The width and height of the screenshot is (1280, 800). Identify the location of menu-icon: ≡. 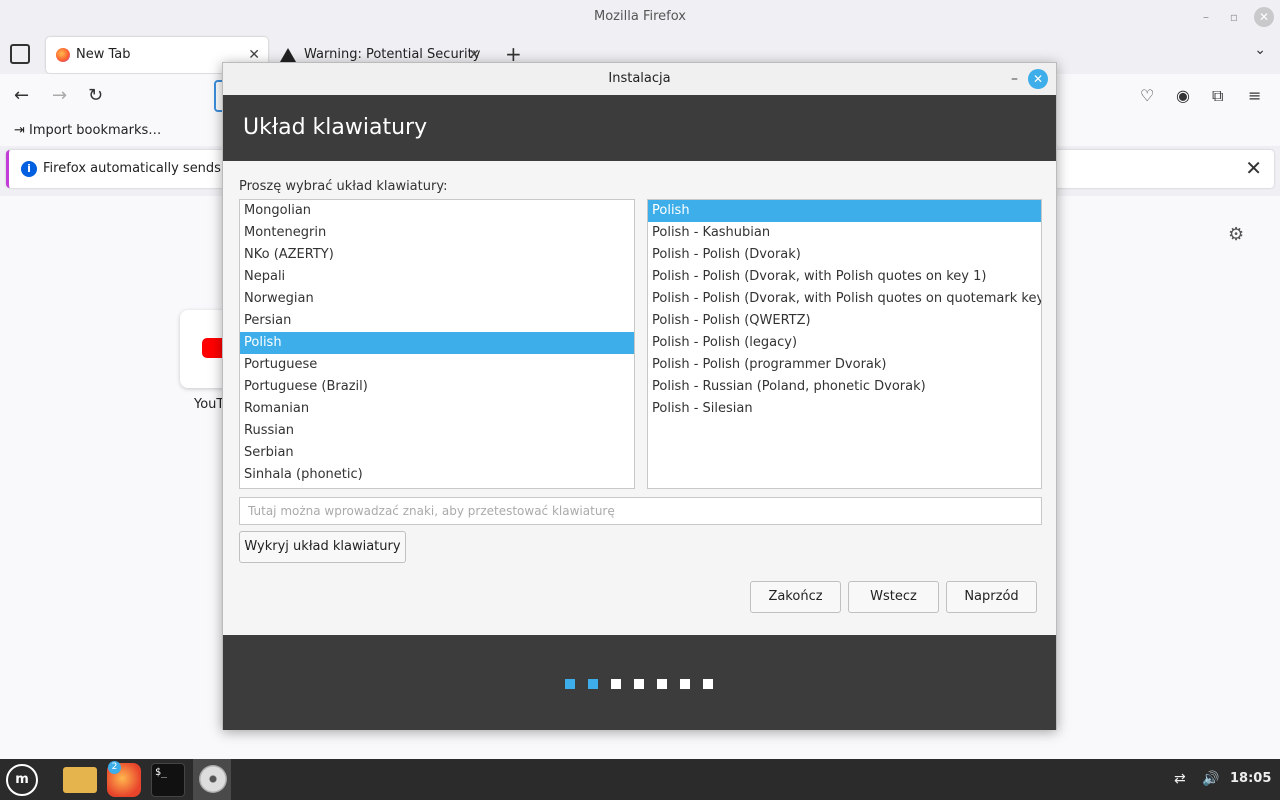
(1254, 95).